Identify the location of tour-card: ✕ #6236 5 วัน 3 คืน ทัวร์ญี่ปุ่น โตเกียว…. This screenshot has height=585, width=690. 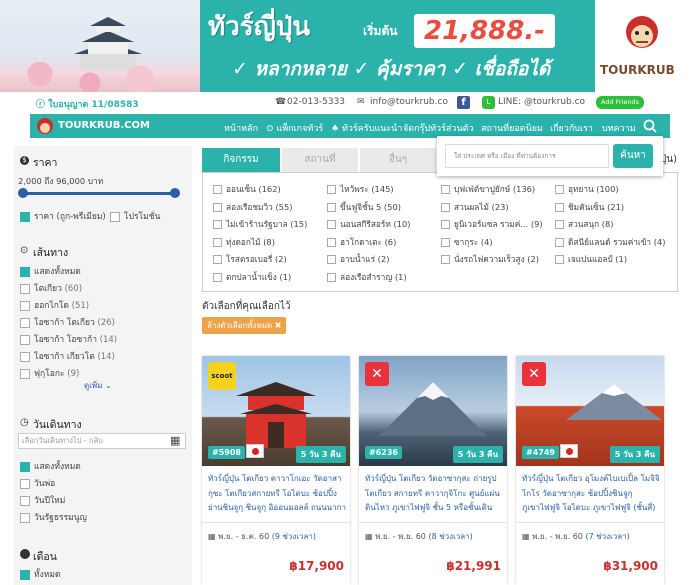
(433, 470).